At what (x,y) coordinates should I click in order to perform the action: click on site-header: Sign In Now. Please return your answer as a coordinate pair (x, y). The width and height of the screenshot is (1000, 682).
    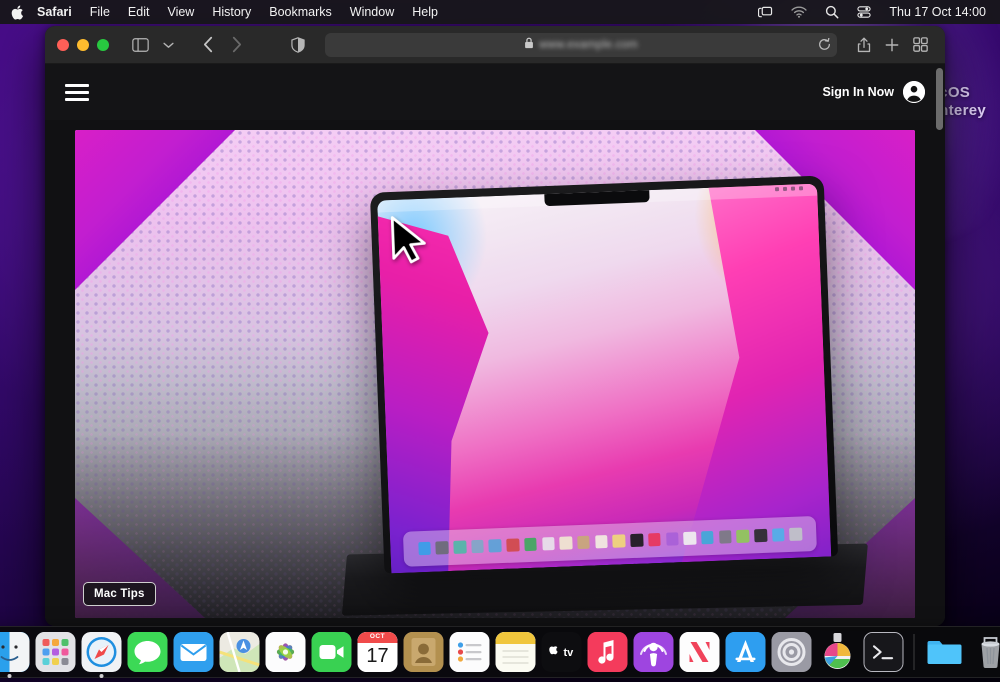
    Looking at the image, I should click on (495, 92).